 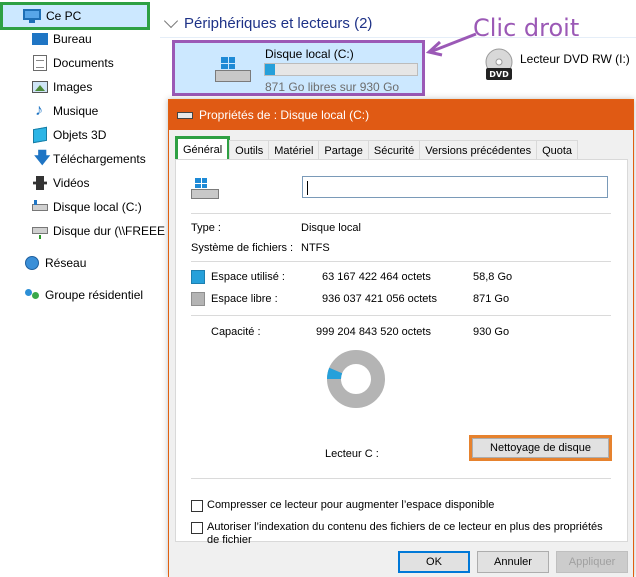 What do you see at coordinates (592, 562) in the screenshot?
I see `apply-button: Appliquer` at bounding box center [592, 562].